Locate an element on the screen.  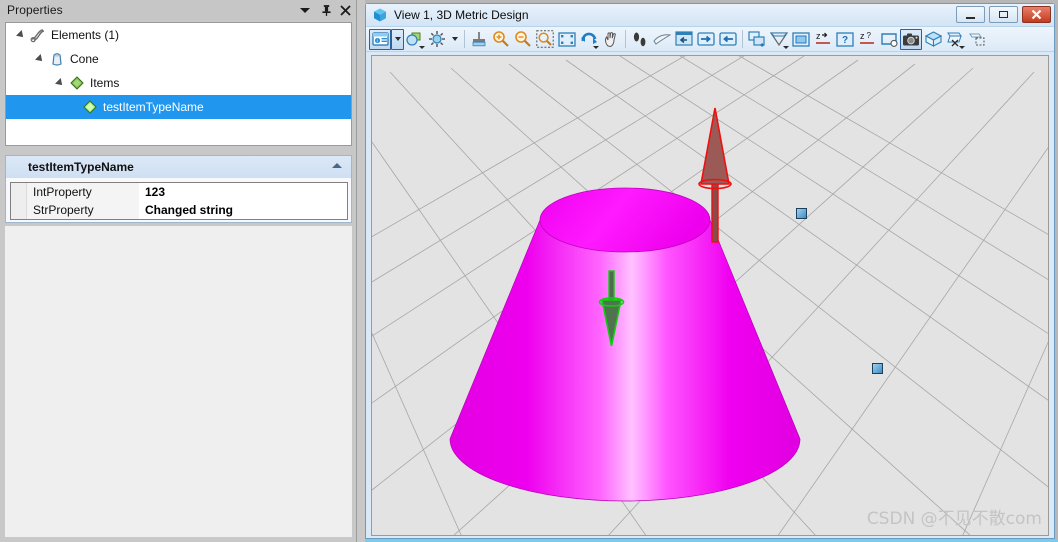
window-controls is located at coordinates (1003, 14).